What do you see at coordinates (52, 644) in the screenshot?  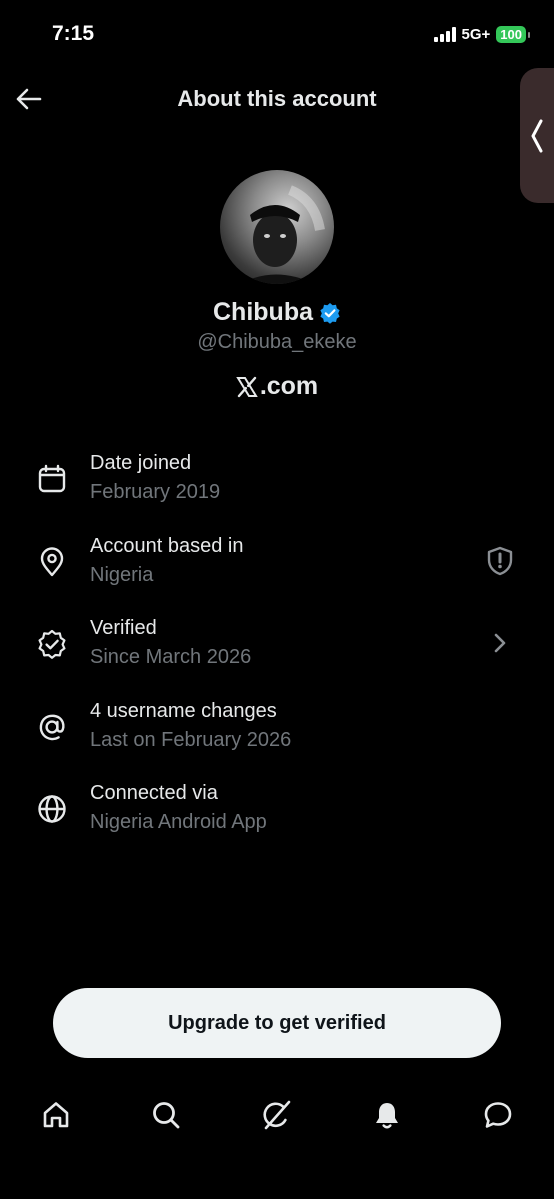 I see `verified-badge-icon` at bounding box center [52, 644].